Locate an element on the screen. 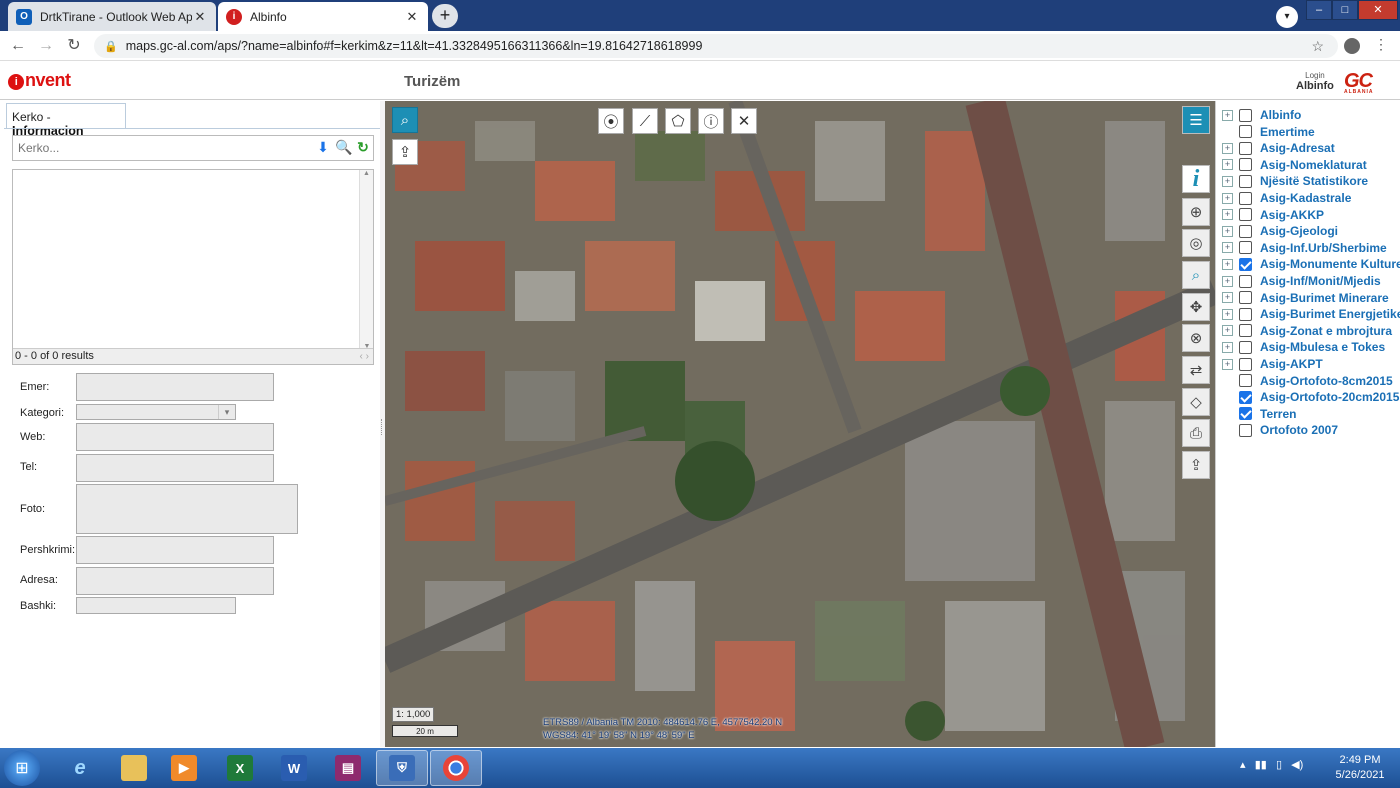 The height and width of the screenshot is (788, 1400). layer-item: + Asig-Burimet Minerare is located at coordinates (1305, 298).